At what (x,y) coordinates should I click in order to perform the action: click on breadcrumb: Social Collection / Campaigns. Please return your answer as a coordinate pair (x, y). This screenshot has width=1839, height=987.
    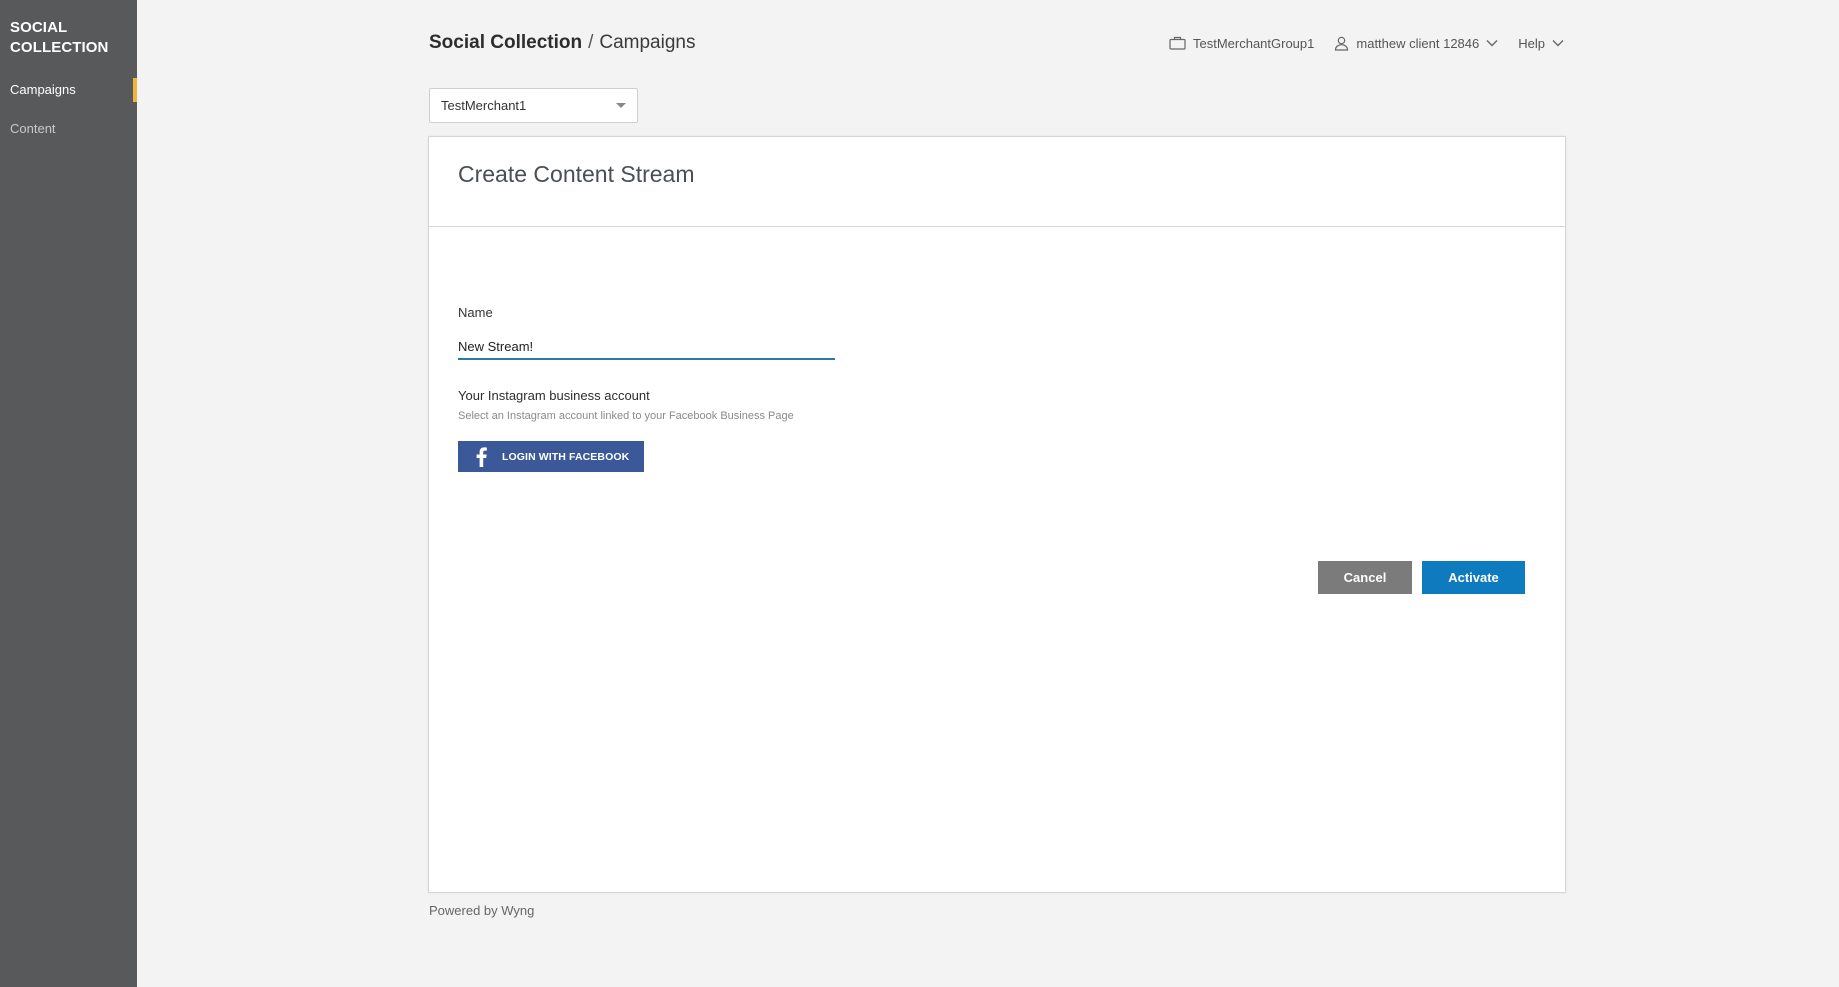
    Looking at the image, I should click on (562, 43).